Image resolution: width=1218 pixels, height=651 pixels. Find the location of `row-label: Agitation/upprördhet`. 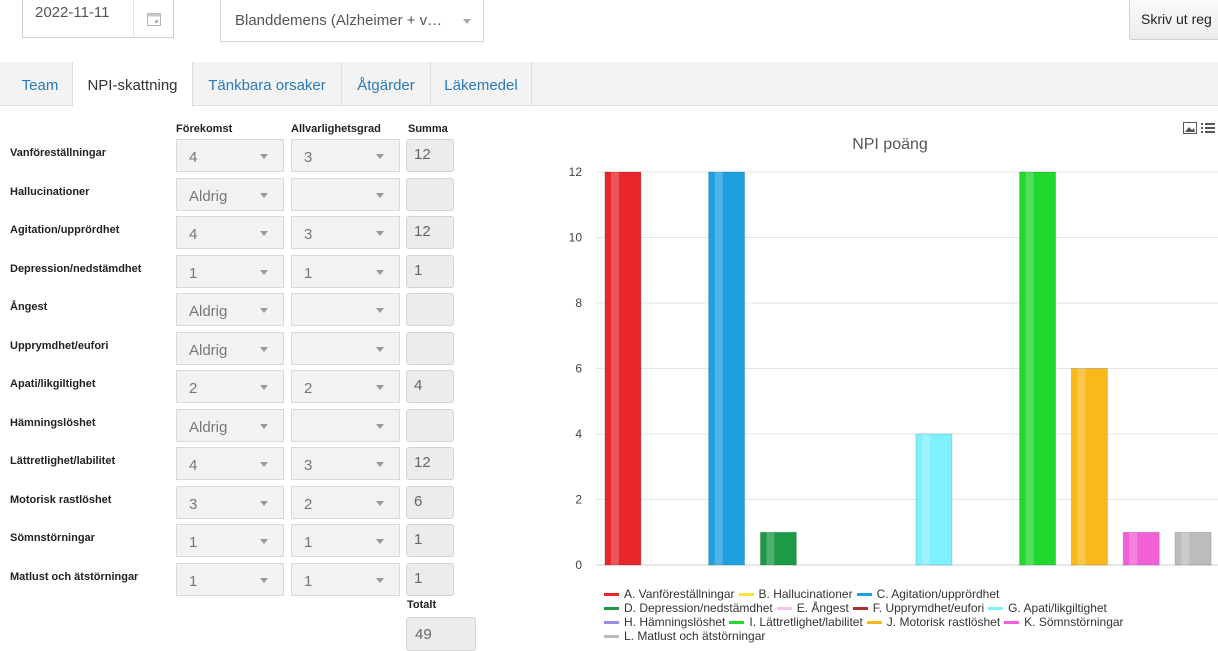

row-label: Agitation/upprördhet is located at coordinates (65, 230).